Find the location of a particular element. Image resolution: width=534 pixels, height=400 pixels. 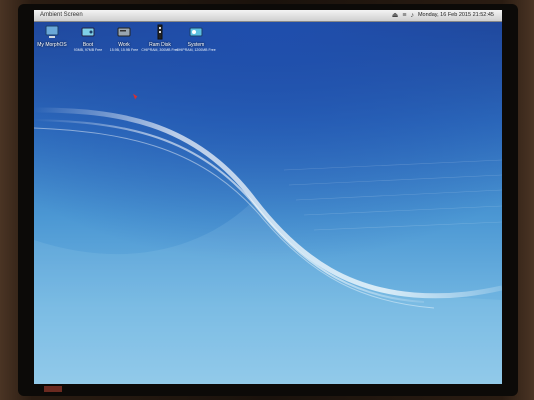

desktop-icon-my-morphos: My MorphOS is located at coordinates (52, 38).